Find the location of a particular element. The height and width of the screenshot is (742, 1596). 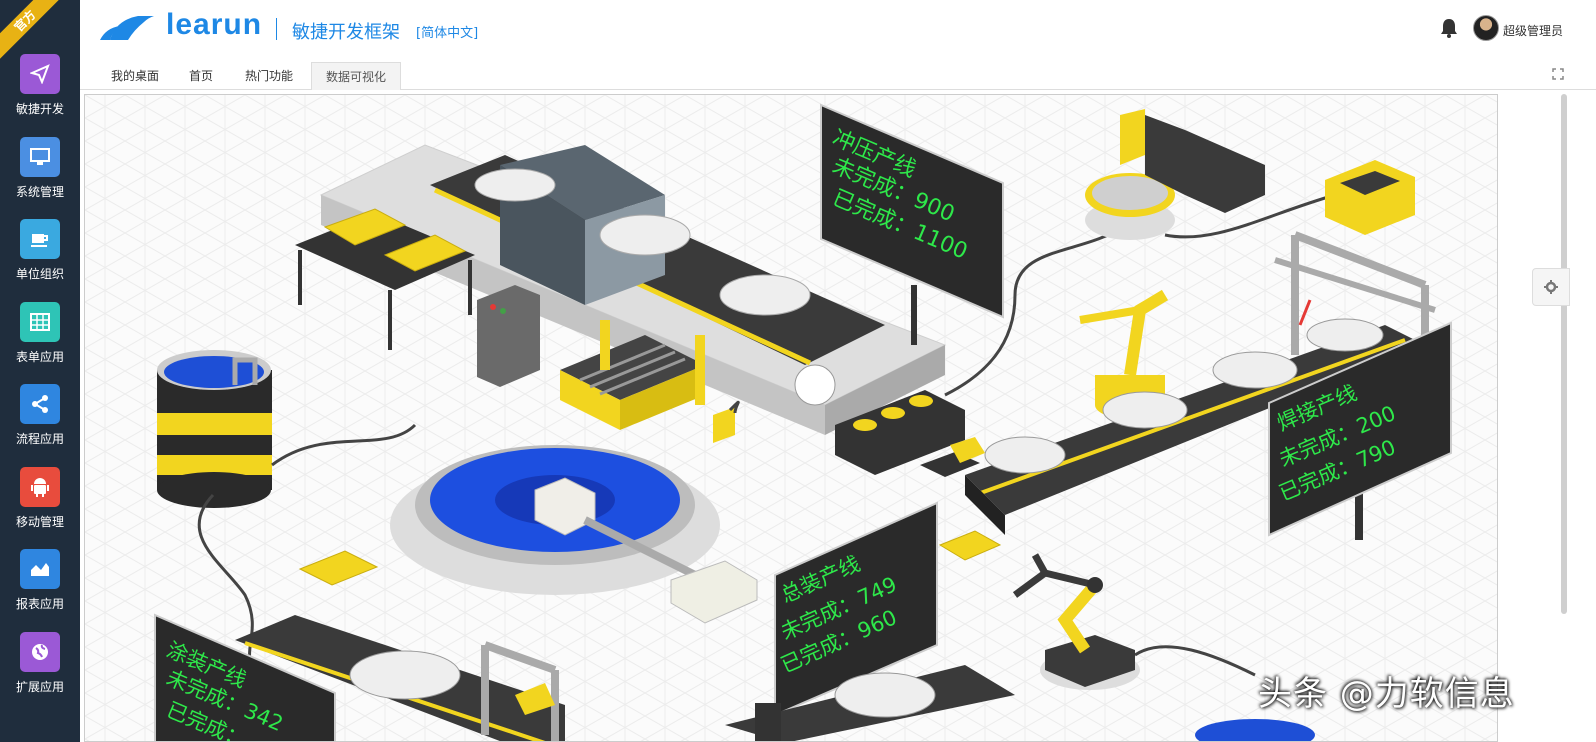

sidebar-item-form: 表单应用 is located at coordinates (40, 344).